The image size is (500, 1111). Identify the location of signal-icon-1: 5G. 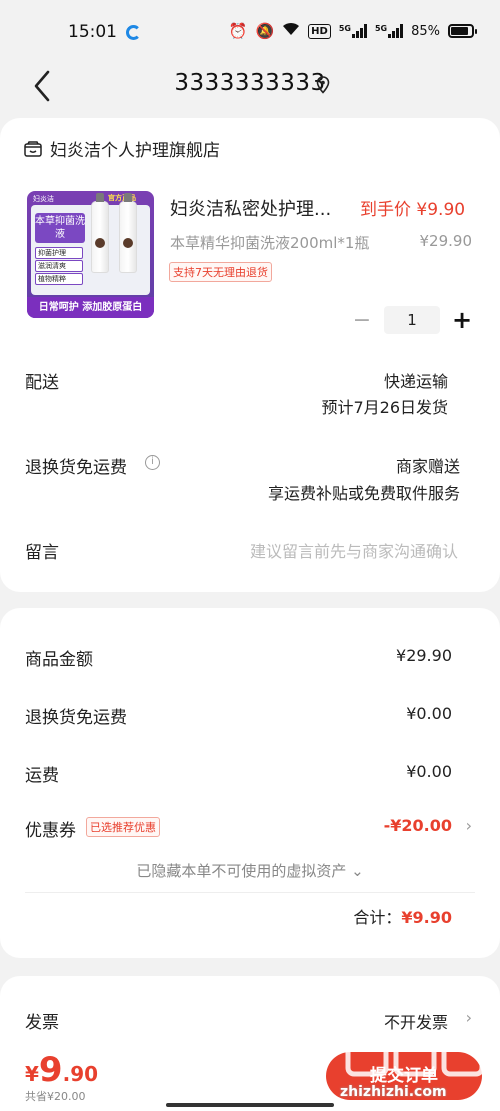
(353, 31).